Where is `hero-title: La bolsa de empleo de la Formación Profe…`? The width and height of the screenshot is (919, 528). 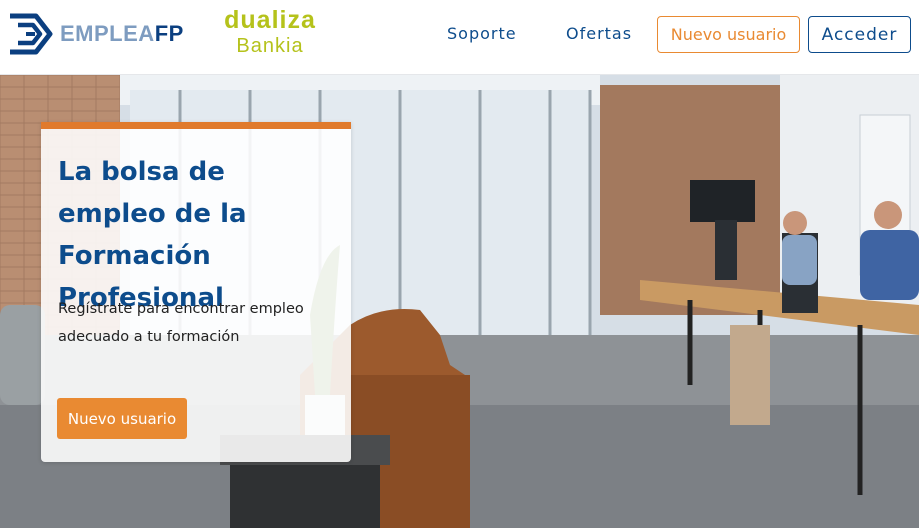
hero-title: La bolsa de empleo de la Formación Profe… is located at coordinates (152, 235).